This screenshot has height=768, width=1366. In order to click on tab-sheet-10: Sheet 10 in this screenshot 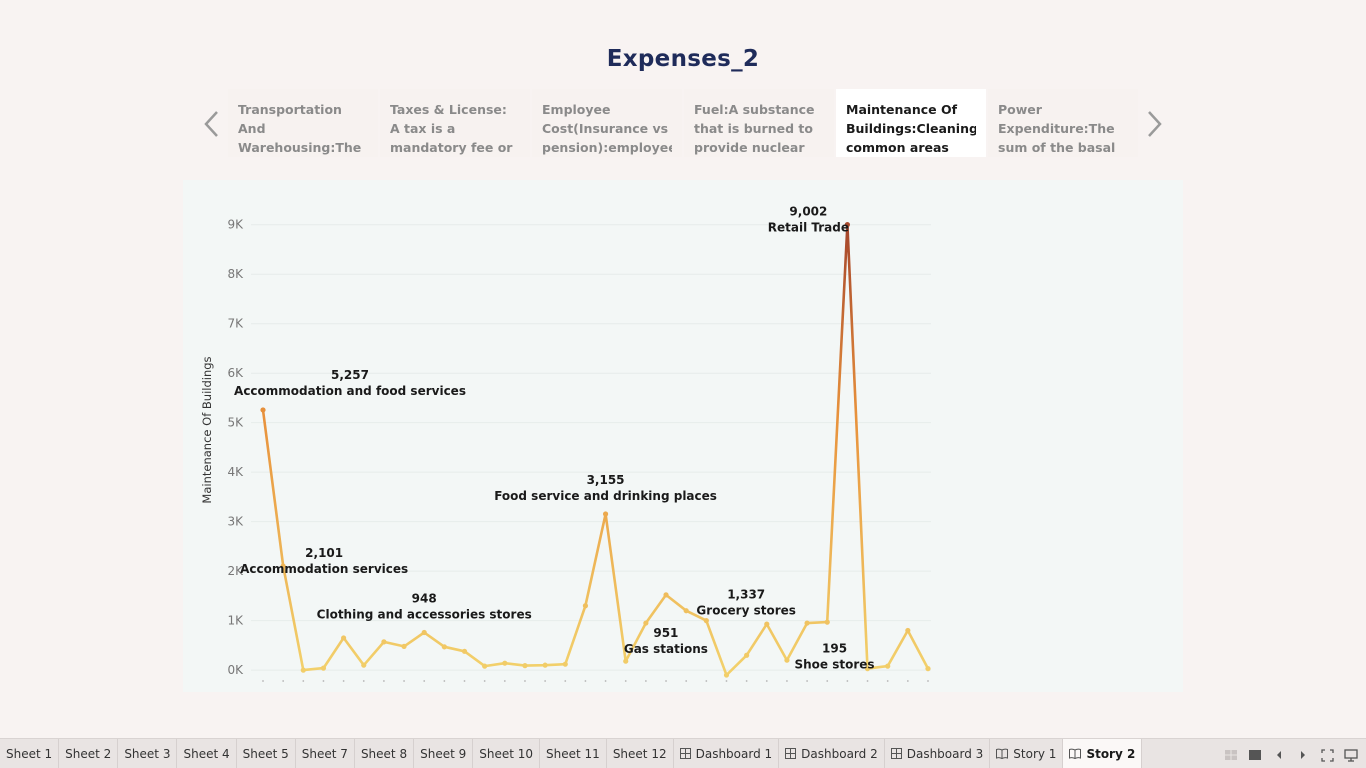, I will do `click(507, 753)`.